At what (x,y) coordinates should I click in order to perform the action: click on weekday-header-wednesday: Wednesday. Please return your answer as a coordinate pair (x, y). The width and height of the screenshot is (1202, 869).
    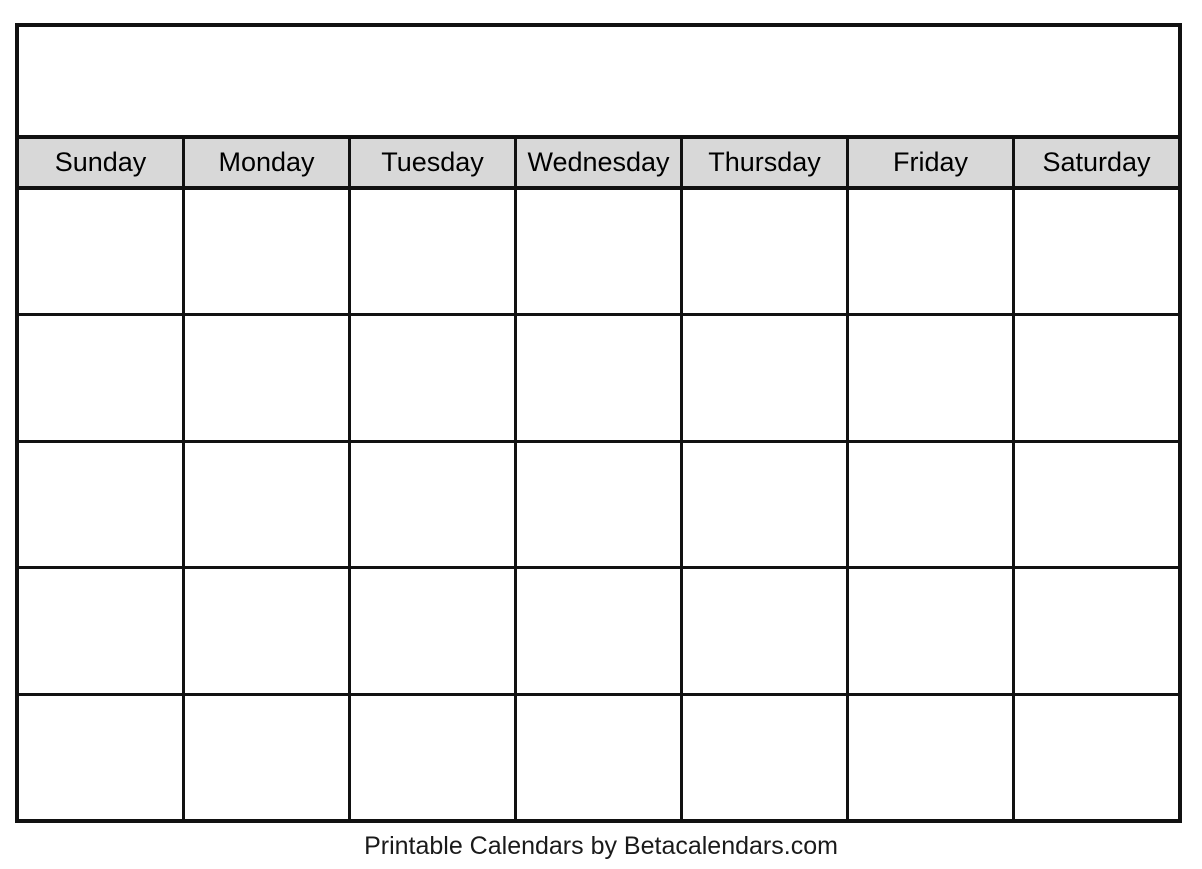
    Looking at the image, I should click on (600, 162).